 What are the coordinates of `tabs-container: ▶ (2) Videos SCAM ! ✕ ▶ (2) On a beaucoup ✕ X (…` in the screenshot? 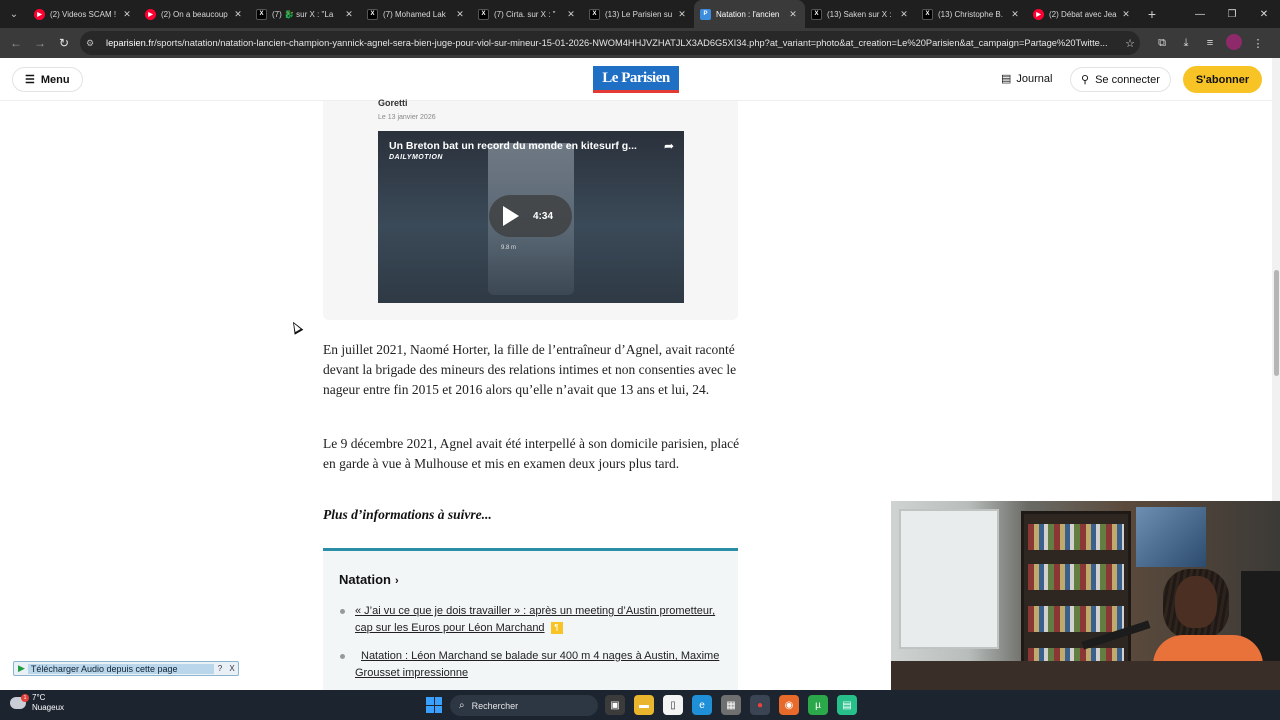 It's located at (583, 14).